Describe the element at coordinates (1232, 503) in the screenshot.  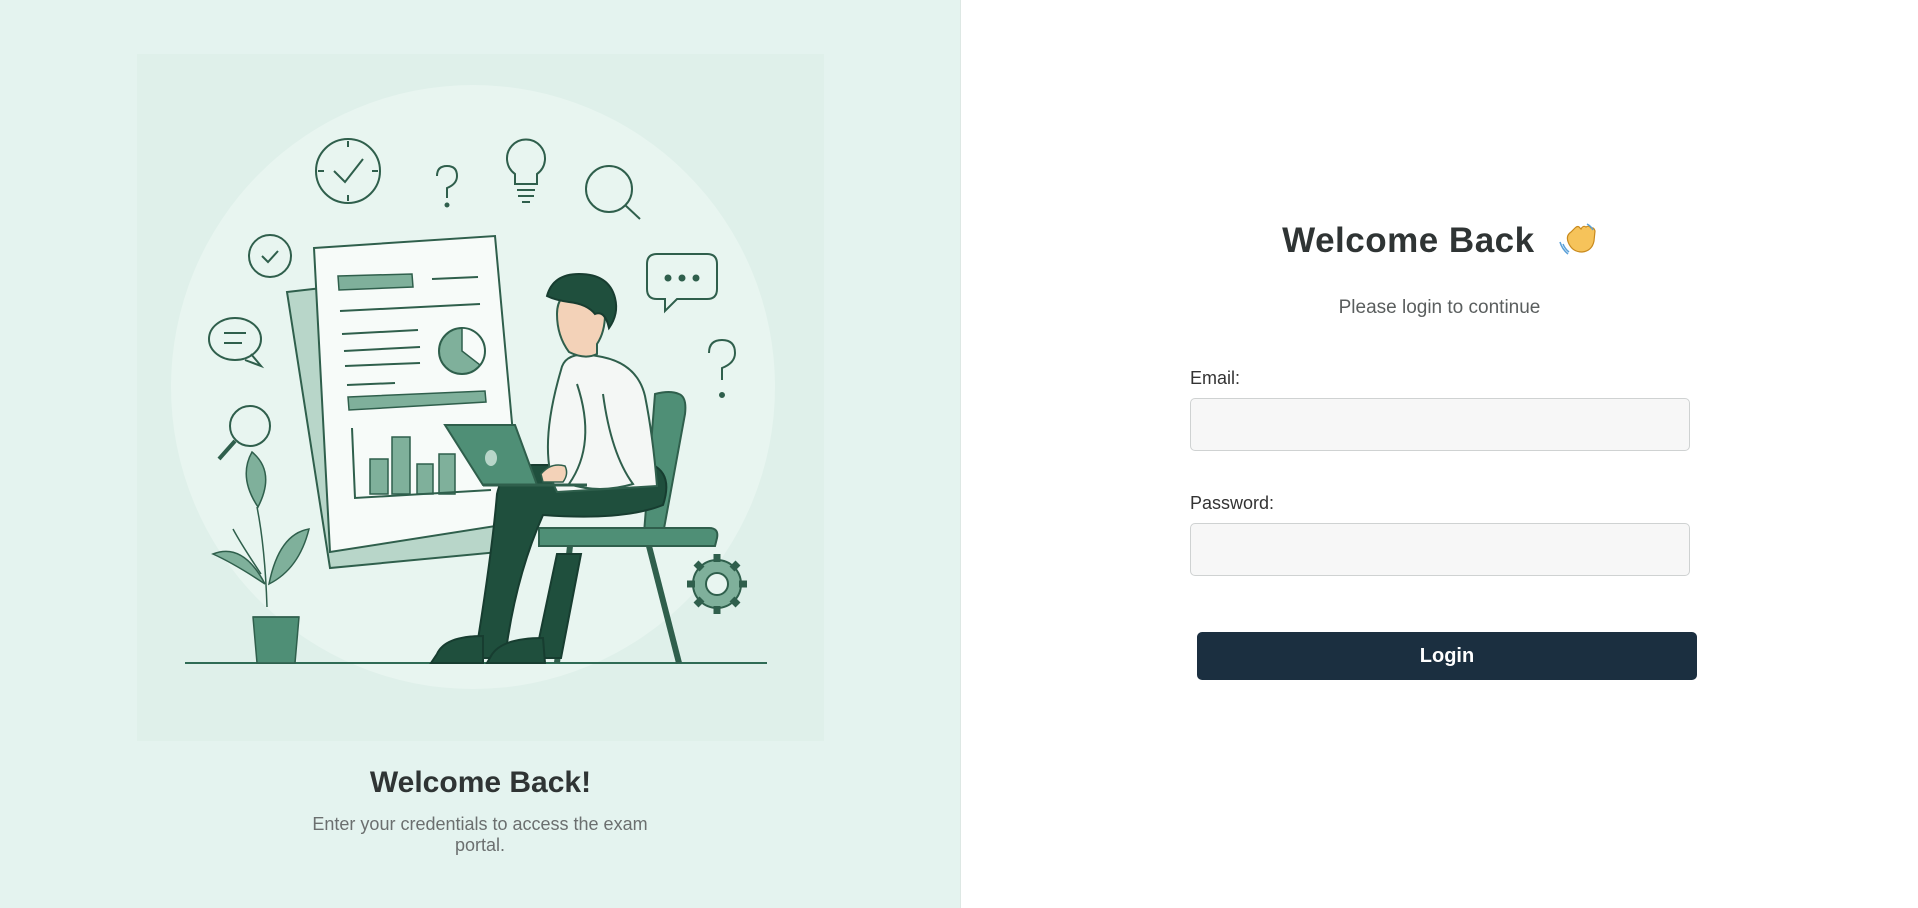
I see `password-label: Password:` at that location.